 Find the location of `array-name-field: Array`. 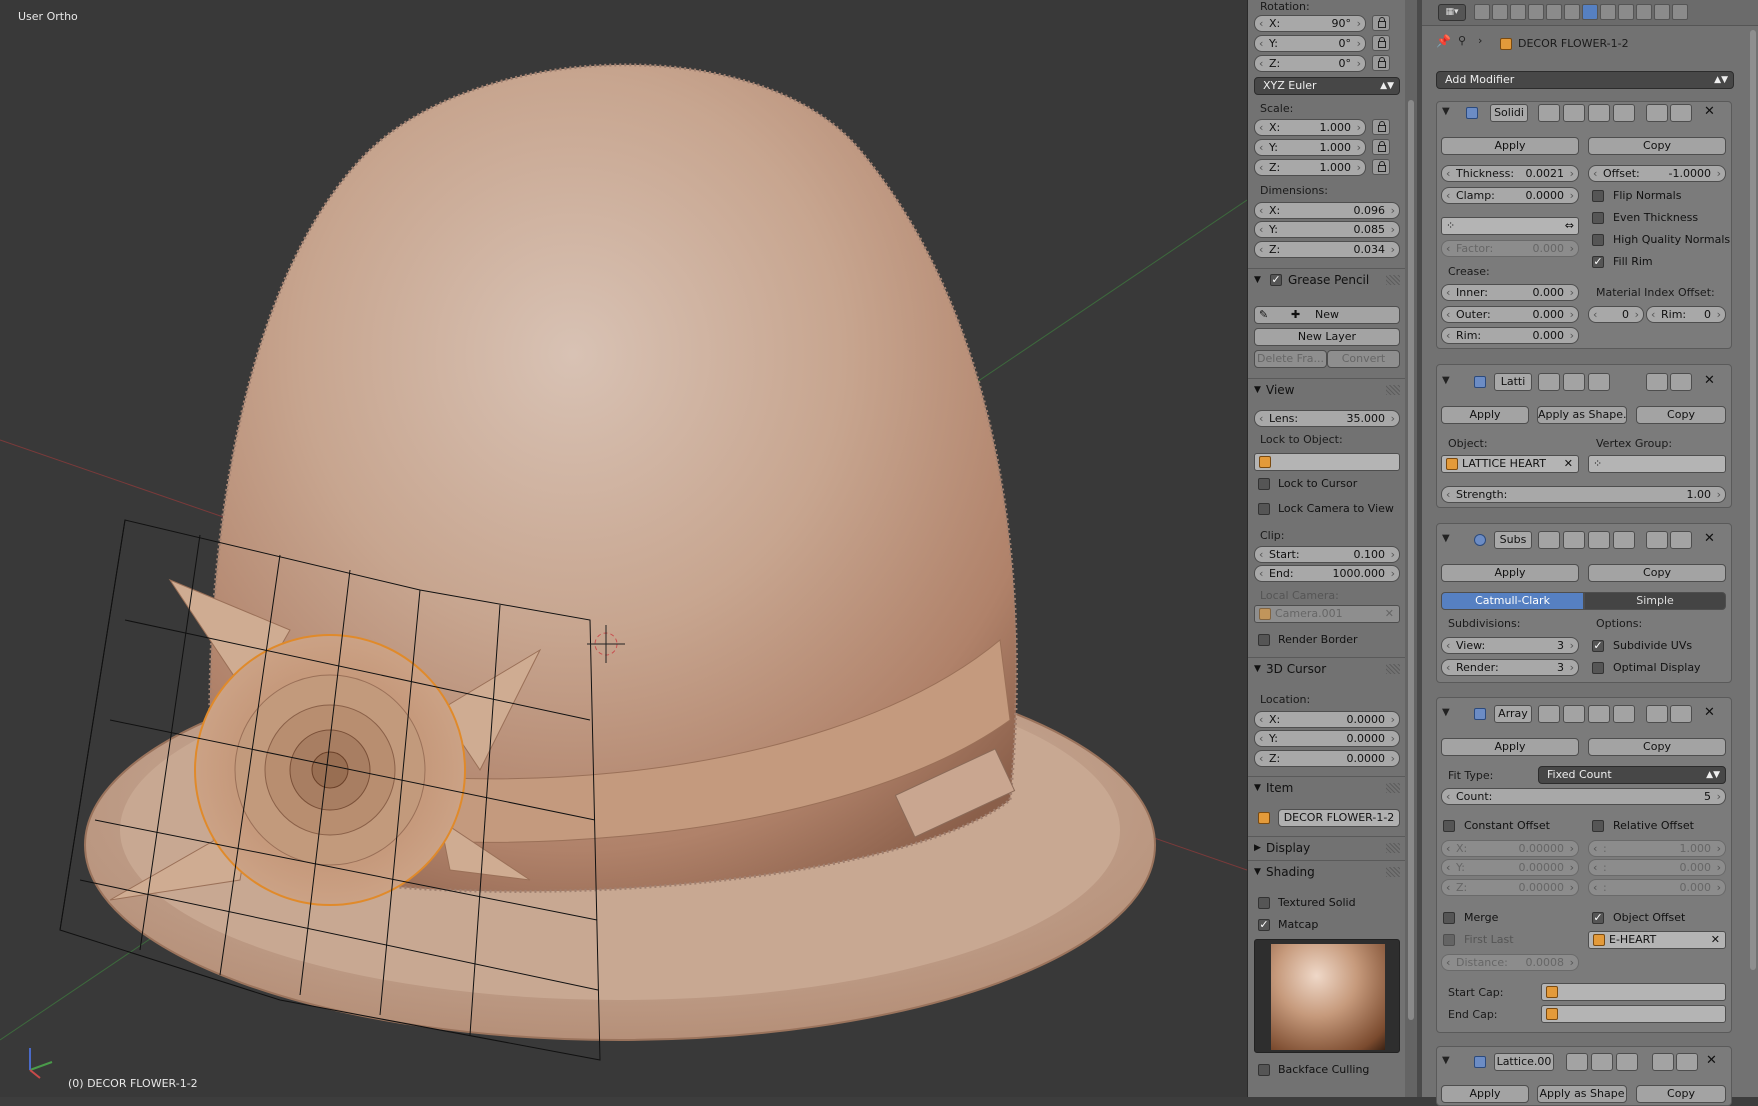

array-name-field: Array is located at coordinates (1513, 714).